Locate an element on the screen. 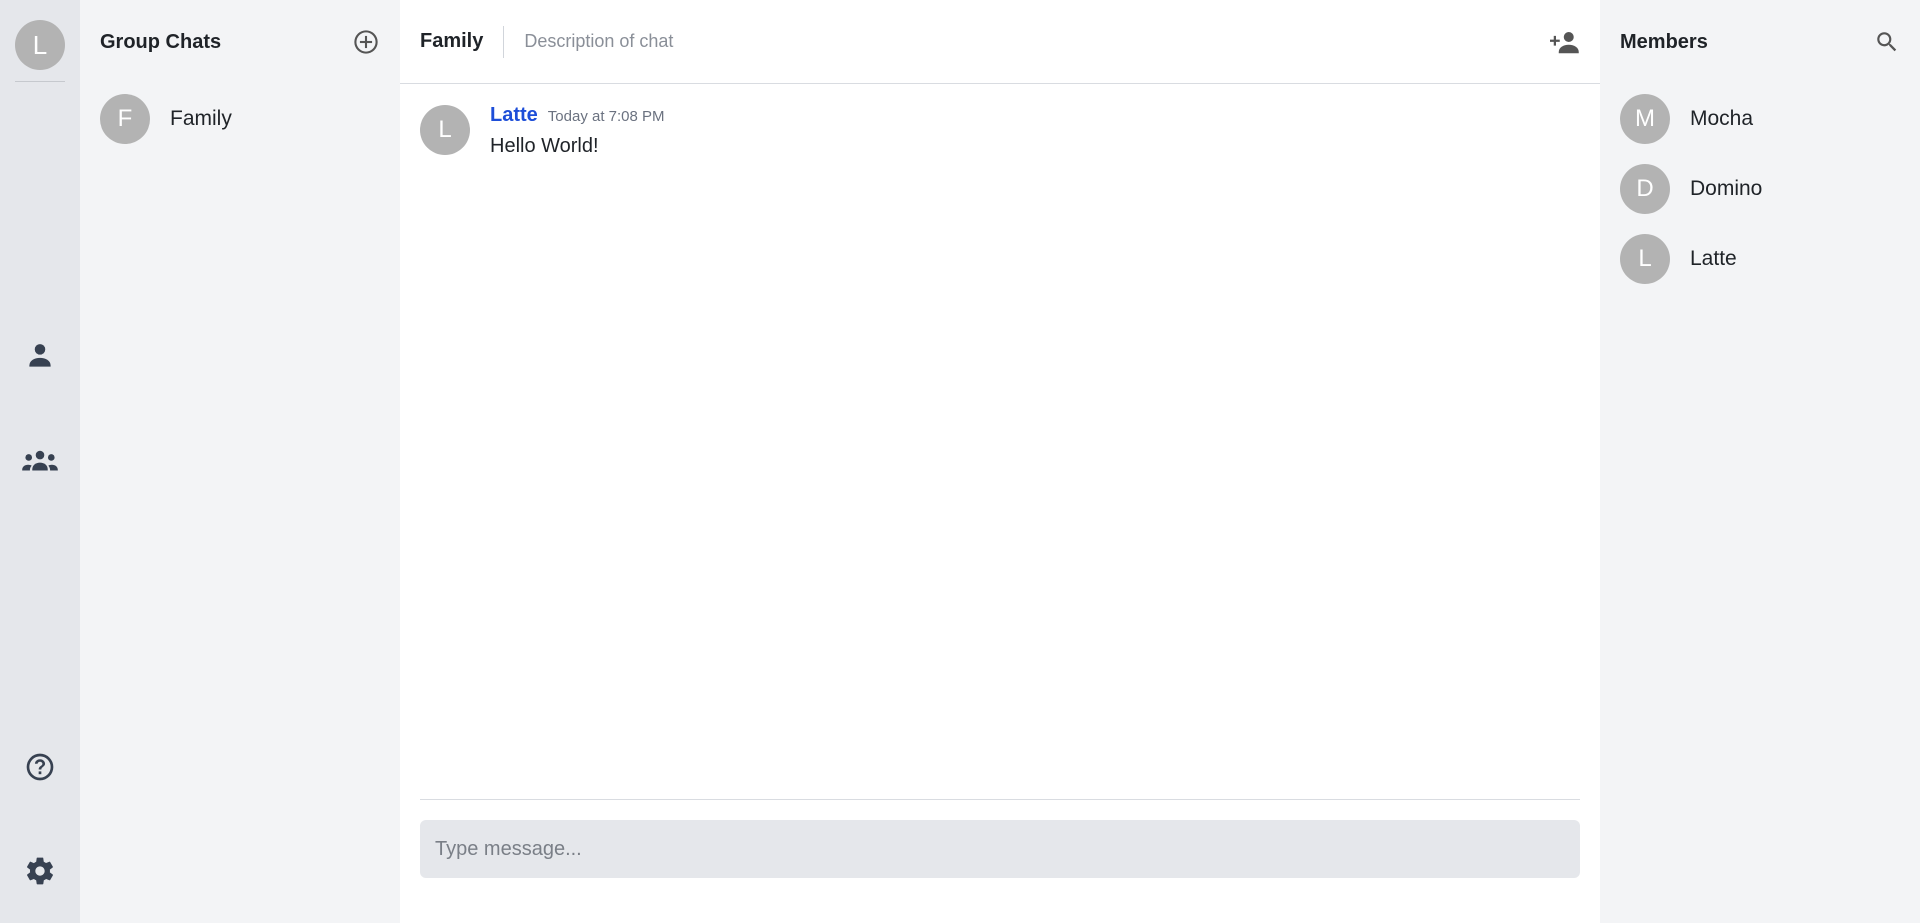  rail-profile-button is located at coordinates (40, 355).